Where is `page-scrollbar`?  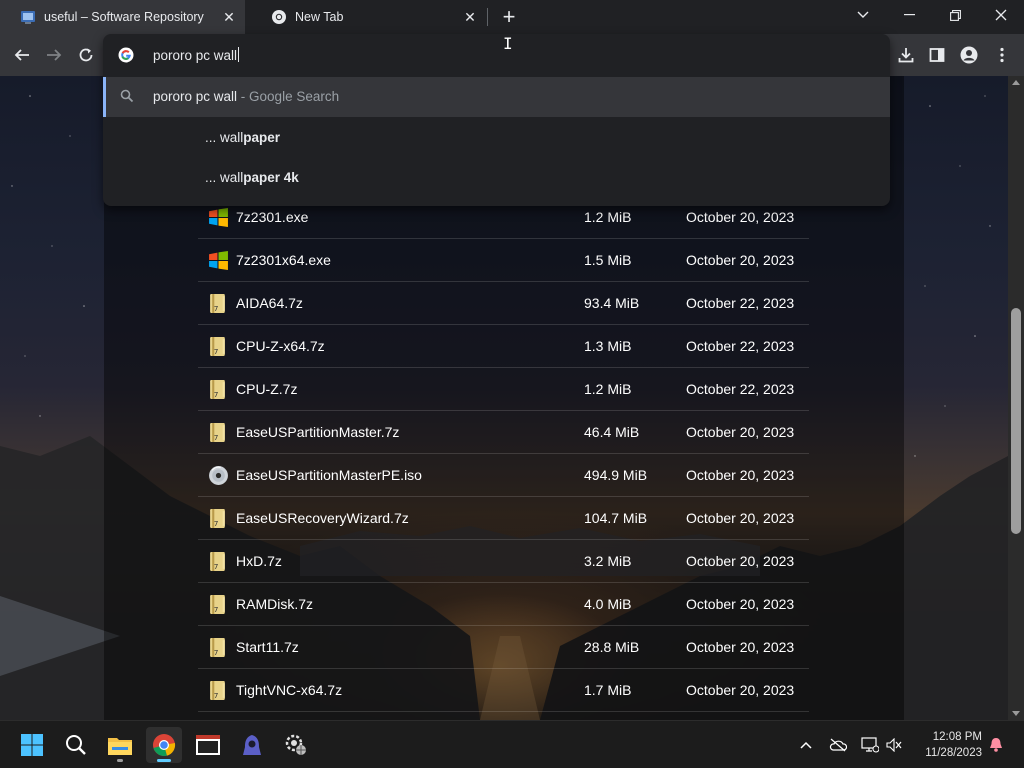 page-scrollbar is located at coordinates (1016, 398).